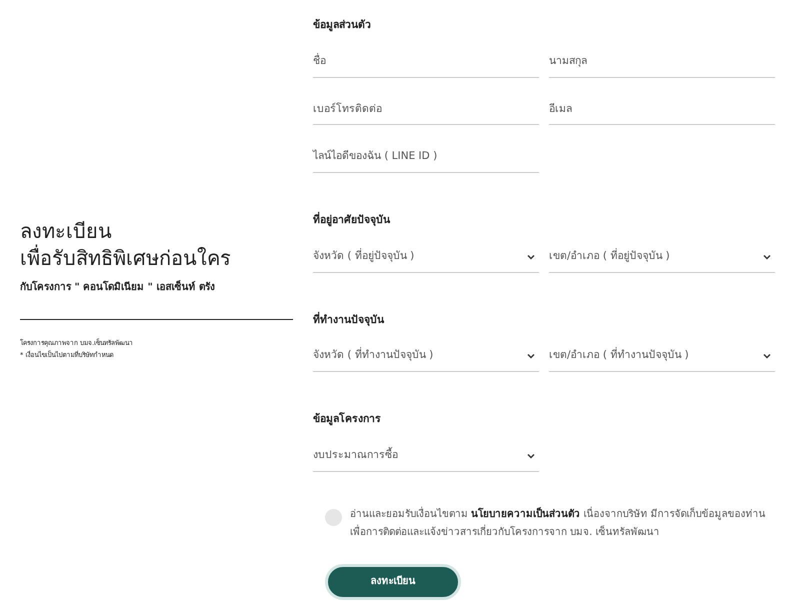 This screenshot has width=801, height=609. What do you see at coordinates (662, 257) in the screenshot?
I see `select-field: เขต/อำเภอ ( ที่อยู่ปัจจุบัน )` at bounding box center [662, 257].